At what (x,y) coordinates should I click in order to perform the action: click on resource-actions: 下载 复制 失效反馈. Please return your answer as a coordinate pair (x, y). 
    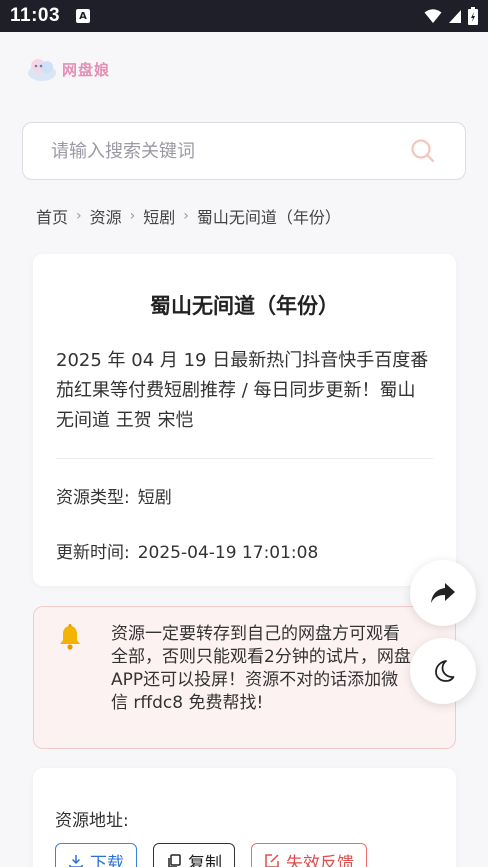
    Looking at the image, I should click on (244, 855).